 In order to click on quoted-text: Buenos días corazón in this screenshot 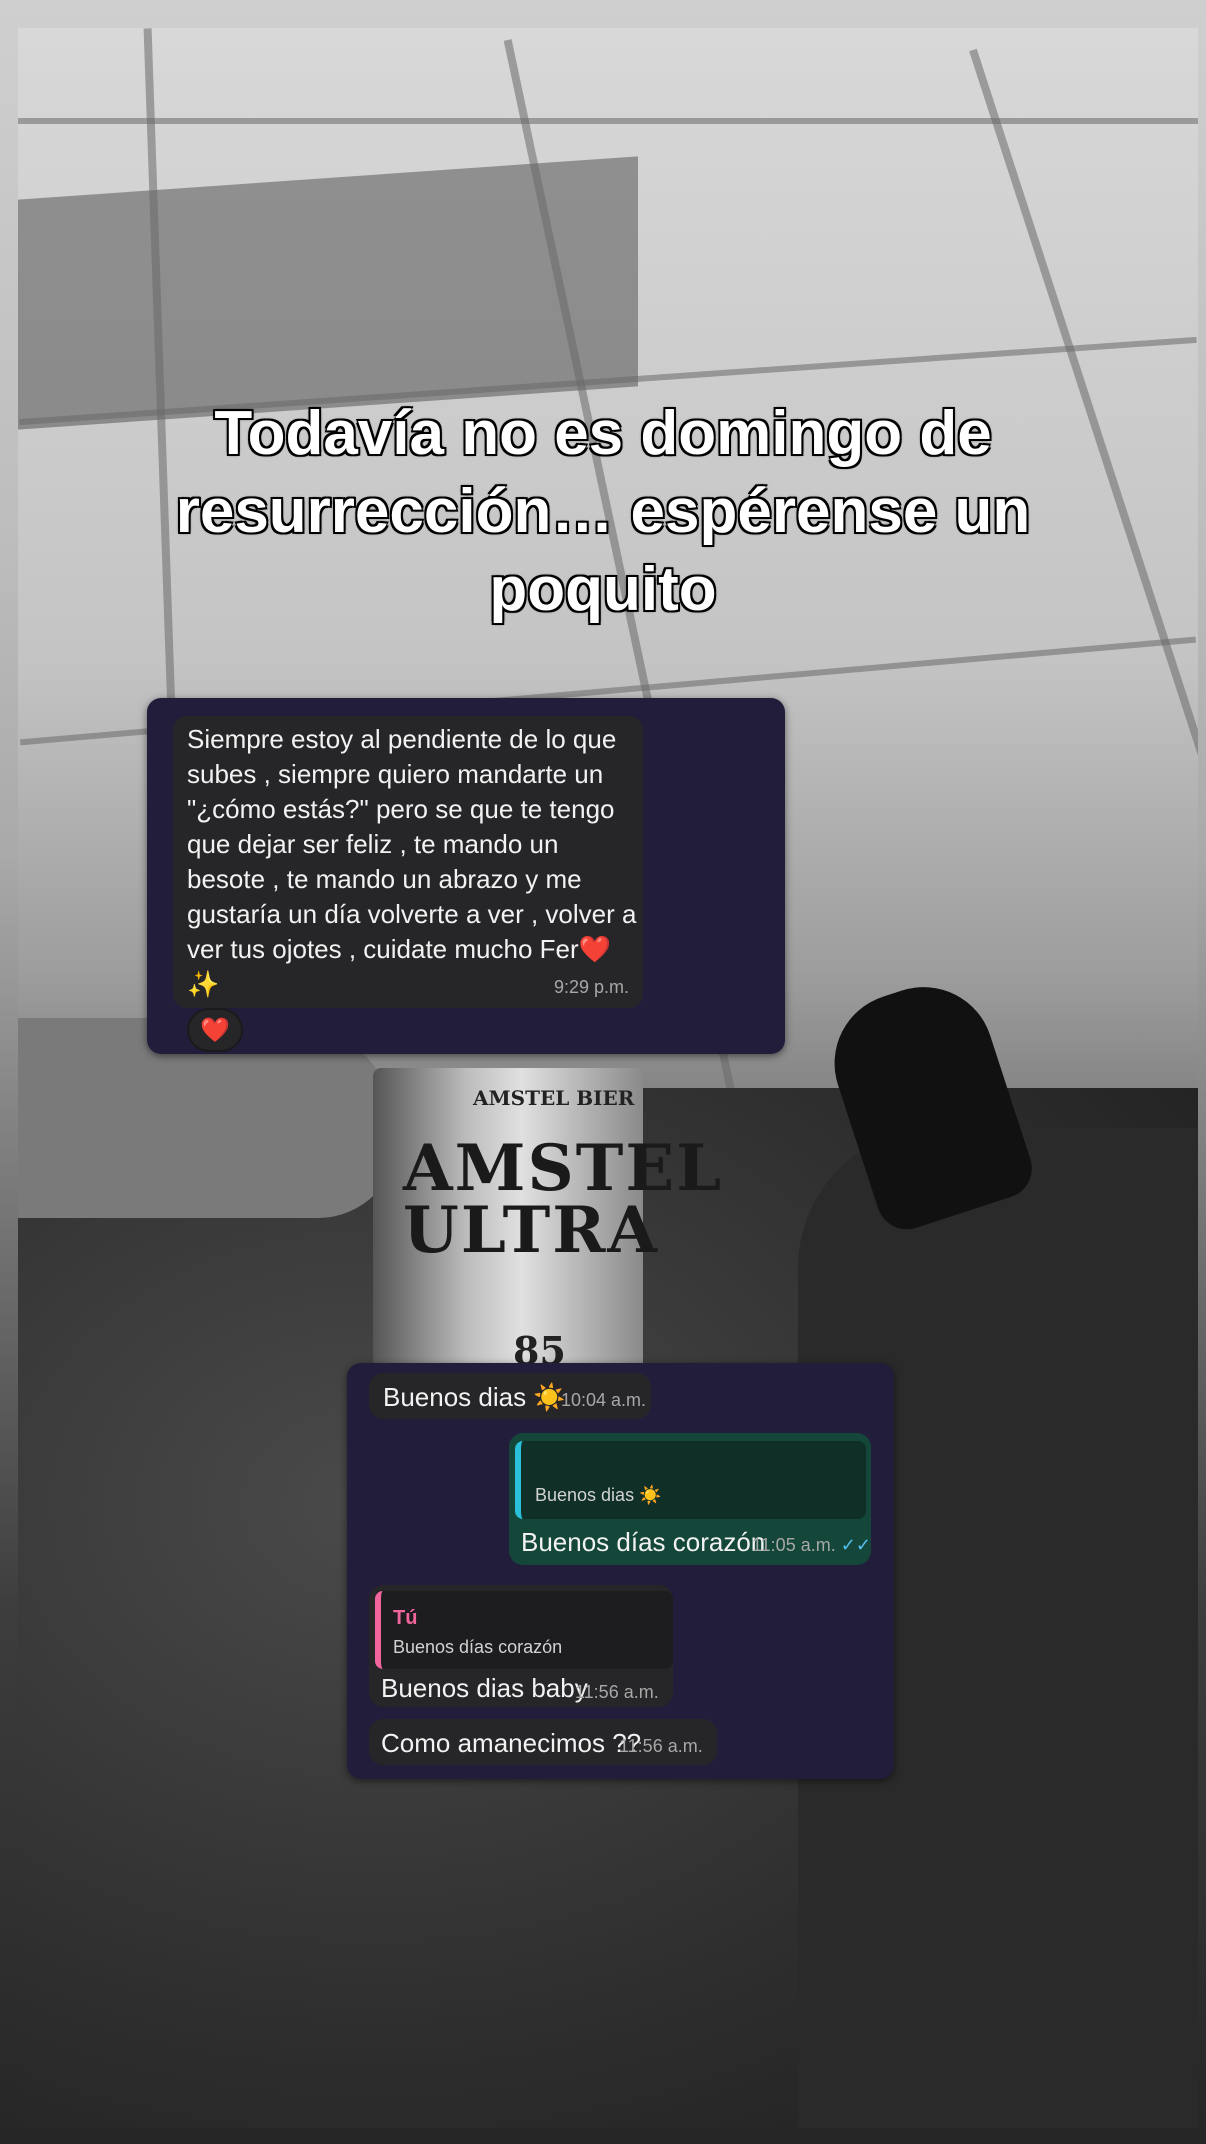, I will do `click(478, 1647)`.